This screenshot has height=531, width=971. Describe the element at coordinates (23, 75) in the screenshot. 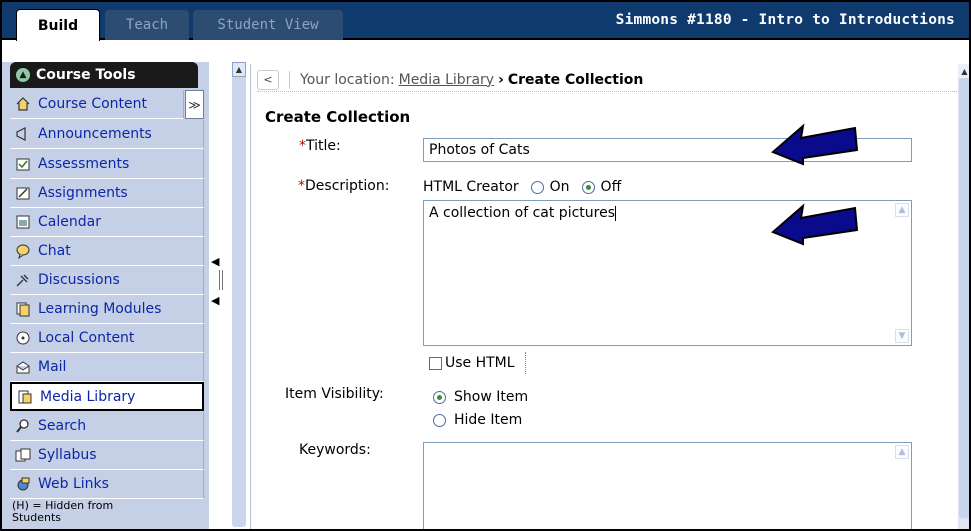

I see `collapse-up-icon: ▲` at that location.